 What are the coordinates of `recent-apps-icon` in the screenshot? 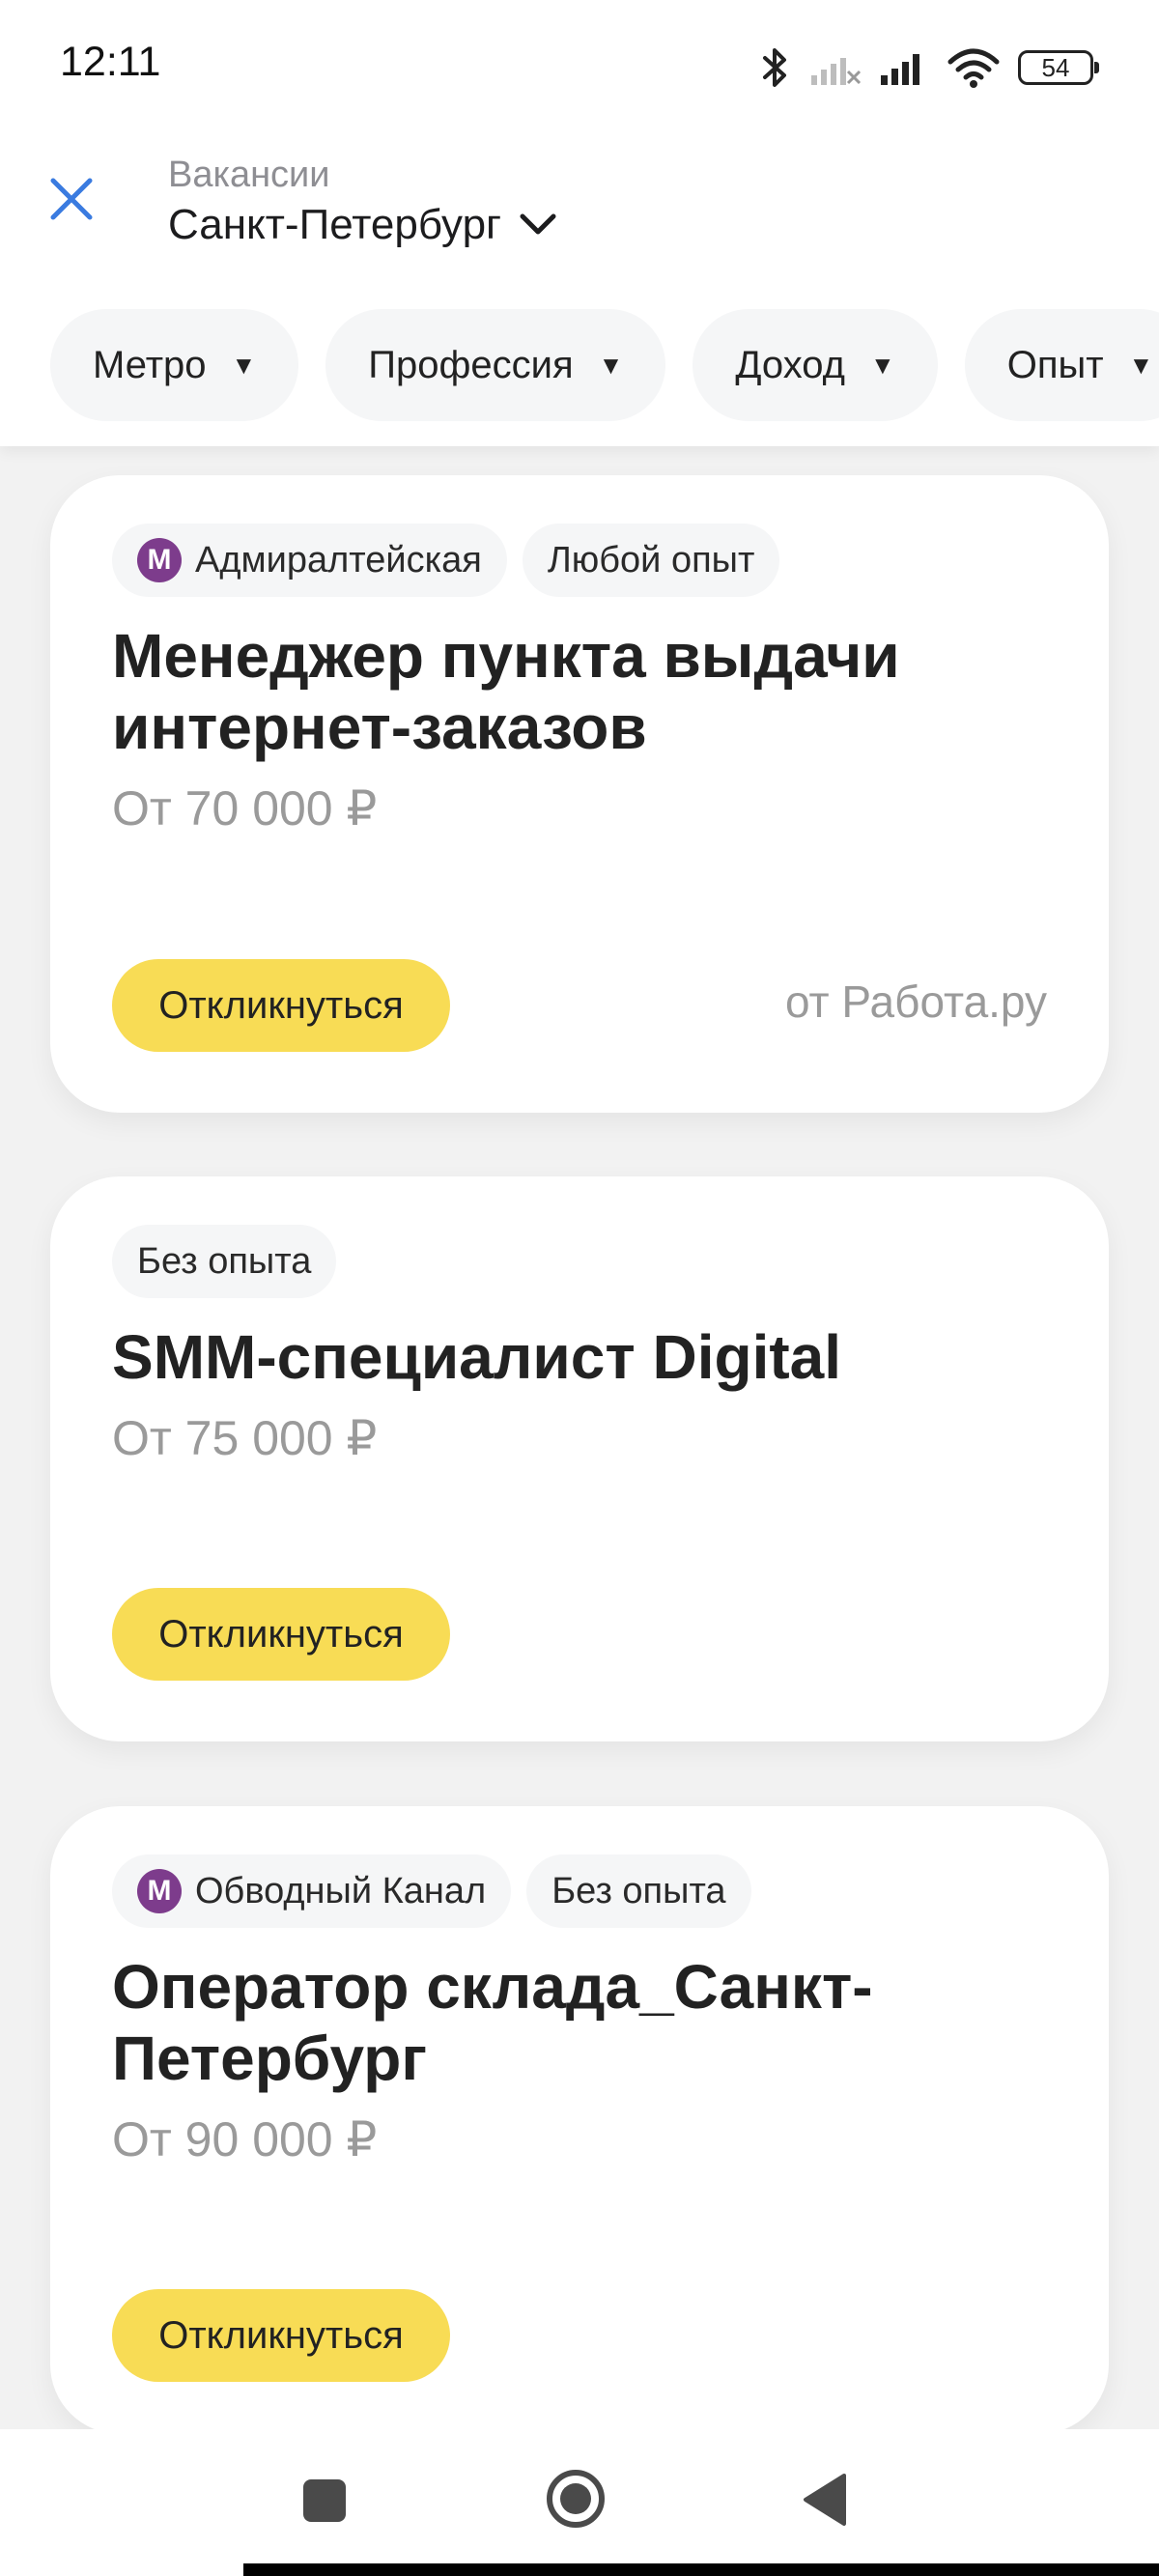 It's located at (324, 2500).